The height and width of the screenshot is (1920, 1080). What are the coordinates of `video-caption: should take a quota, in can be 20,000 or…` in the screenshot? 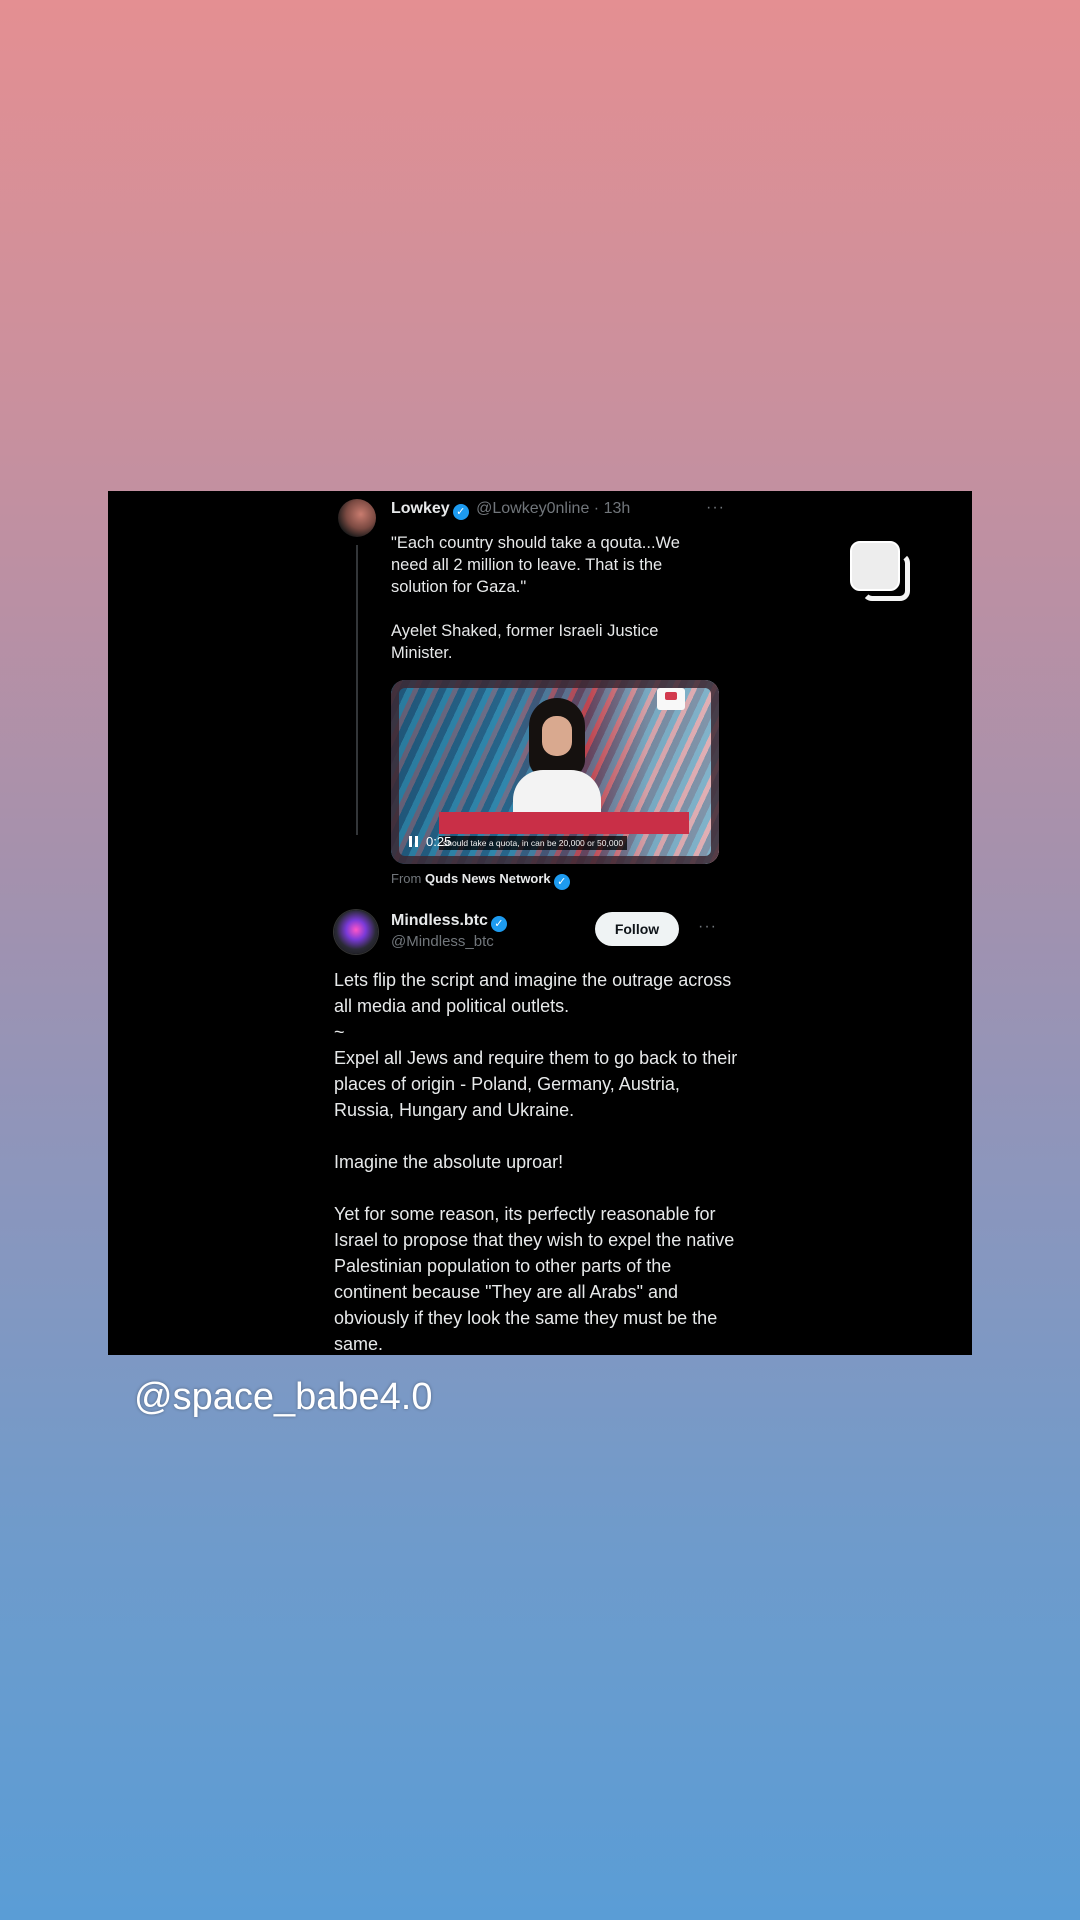 It's located at (533, 843).